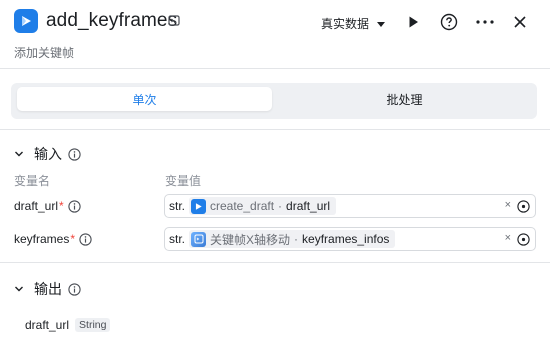  I want to click on caret-down-icon, so click(381, 24).